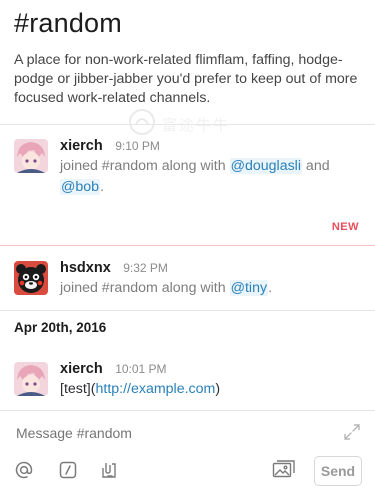  What do you see at coordinates (60, 327) in the screenshot?
I see `date-separator: Apr 20th, 2016` at bounding box center [60, 327].